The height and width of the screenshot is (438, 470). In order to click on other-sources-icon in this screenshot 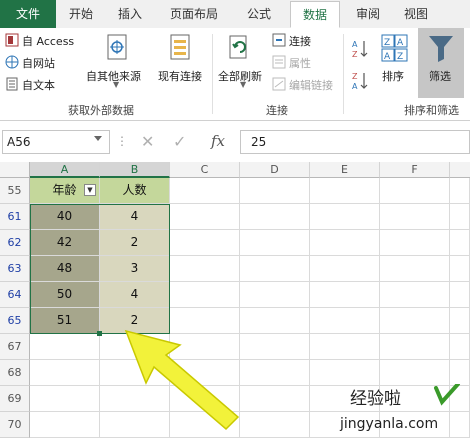, I will do `click(117, 47)`.